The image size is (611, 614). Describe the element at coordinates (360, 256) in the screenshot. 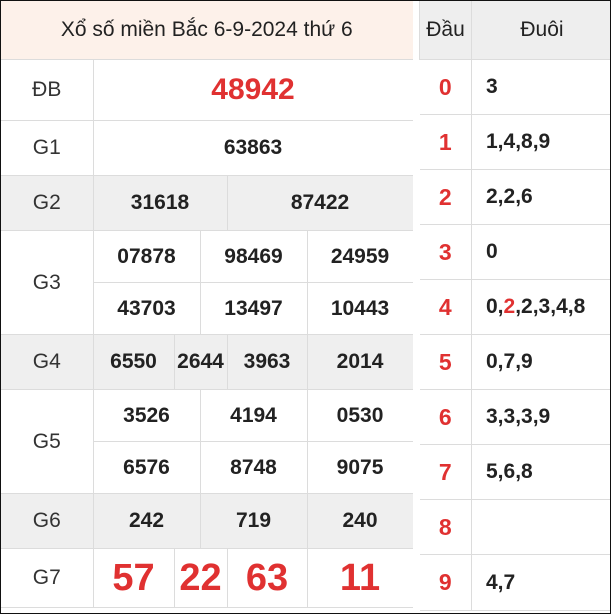

I see `g3-number: 24959` at that location.